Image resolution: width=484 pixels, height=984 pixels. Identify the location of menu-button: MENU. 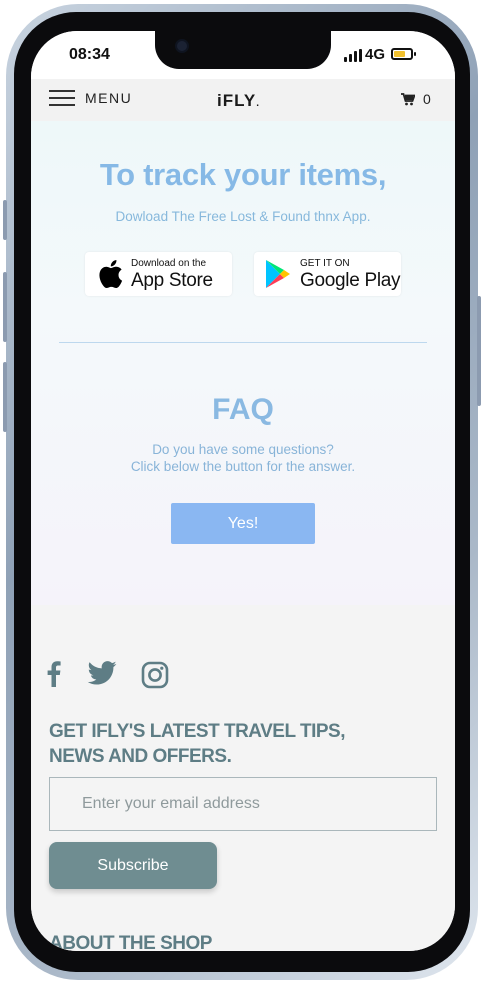
(90, 98).